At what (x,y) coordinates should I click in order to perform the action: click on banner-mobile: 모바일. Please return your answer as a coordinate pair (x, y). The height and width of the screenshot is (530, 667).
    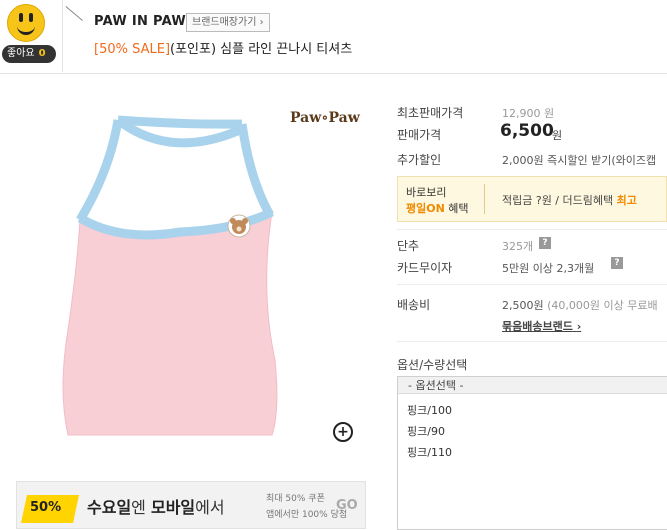
    Looking at the image, I should click on (173, 507).